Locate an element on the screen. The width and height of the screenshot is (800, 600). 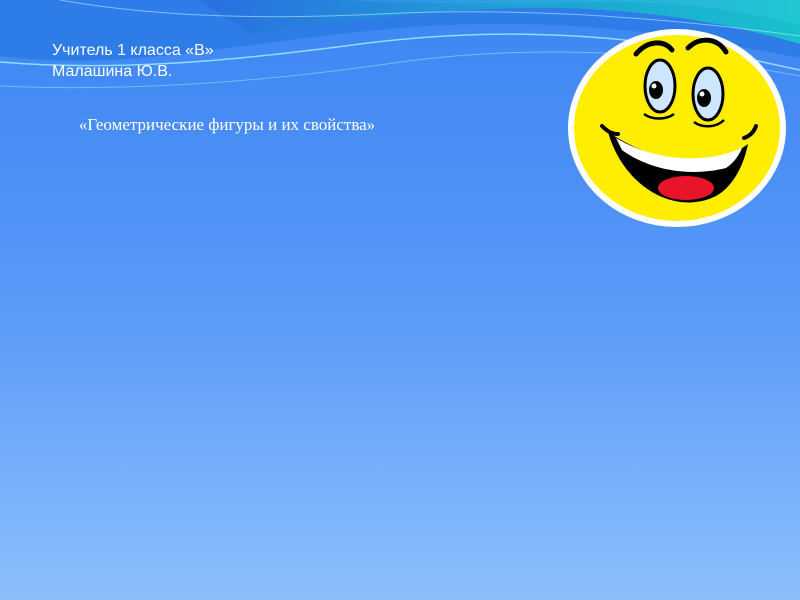
author-block: Учитель 1 класса «В» Малашина Ю.В. is located at coordinates (133, 61).